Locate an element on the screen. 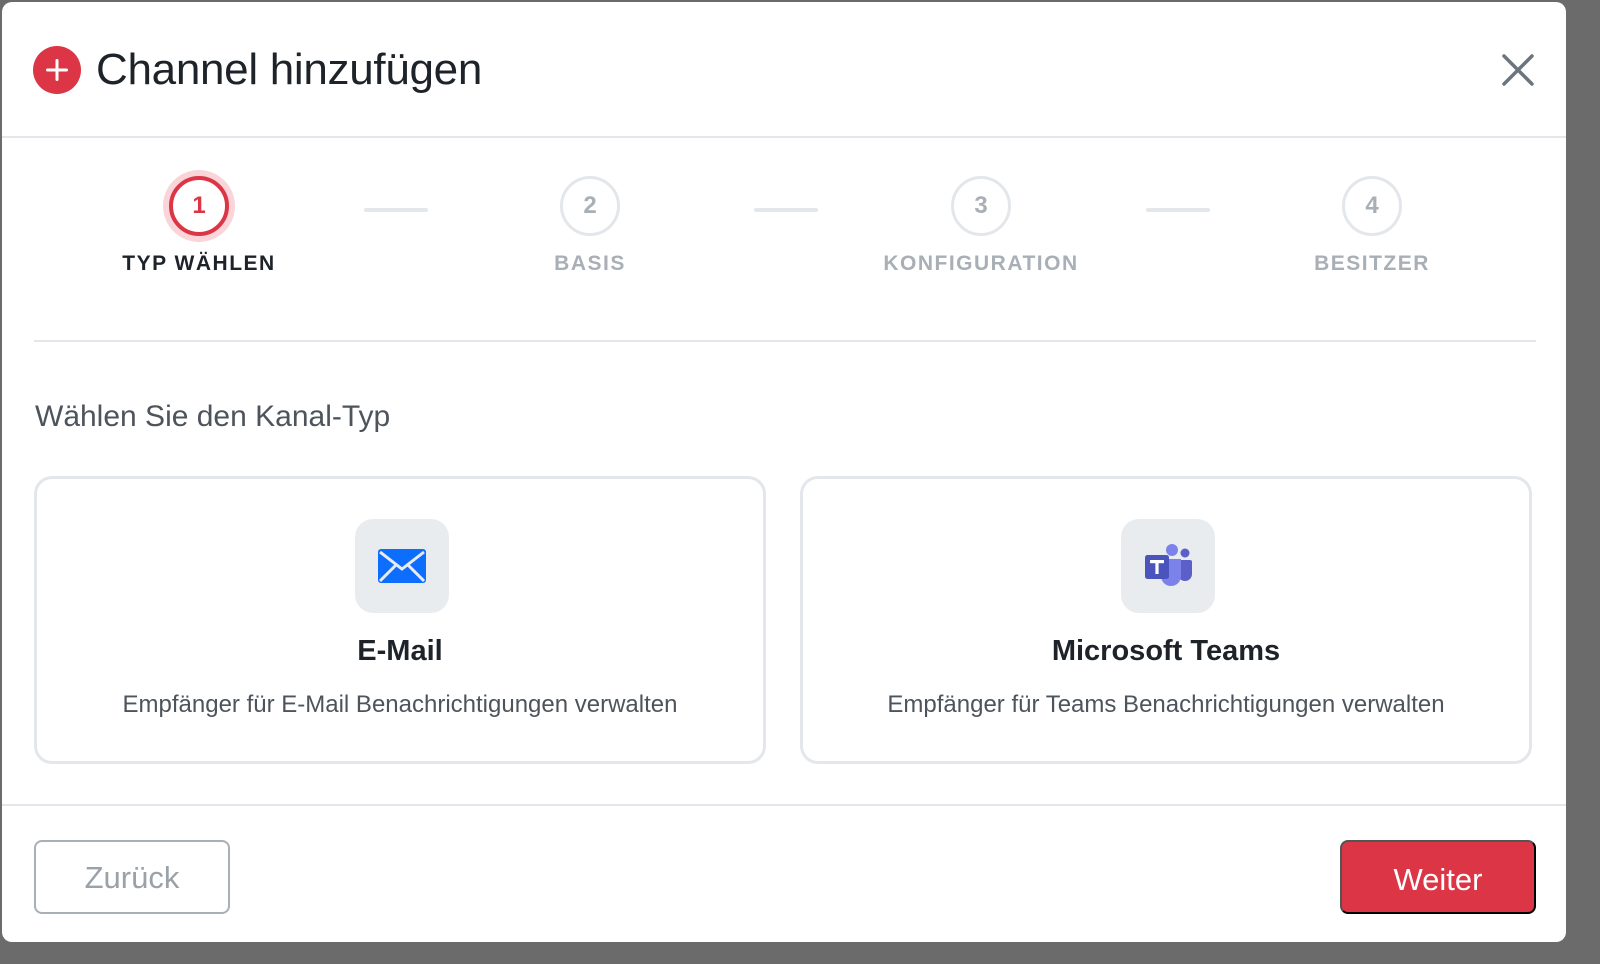 The height and width of the screenshot is (964, 1600). microsoft-teams-icon is located at coordinates (1168, 565).